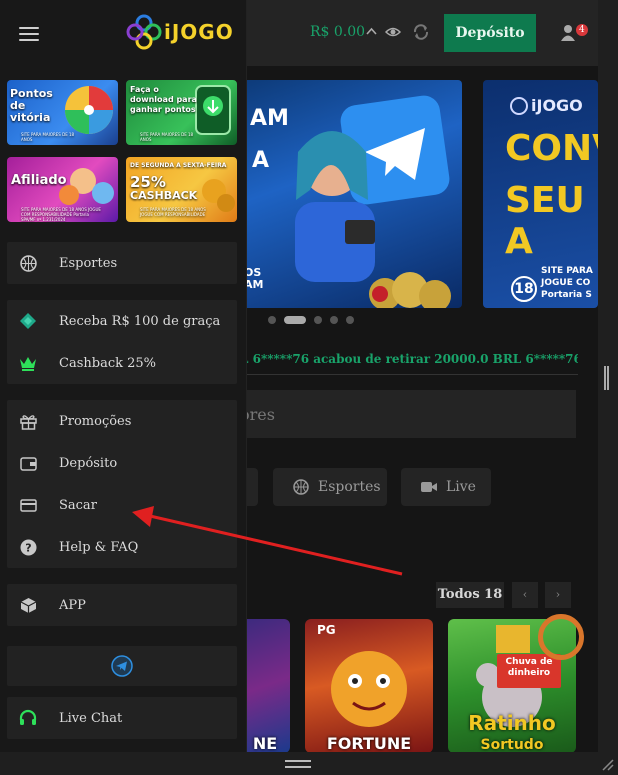 The height and width of the screenshot is (775, 618). Describe the element at coordinates (107, 363) in the screenshot. I see `sidebar-item-label: Cashback 25%` at that location.